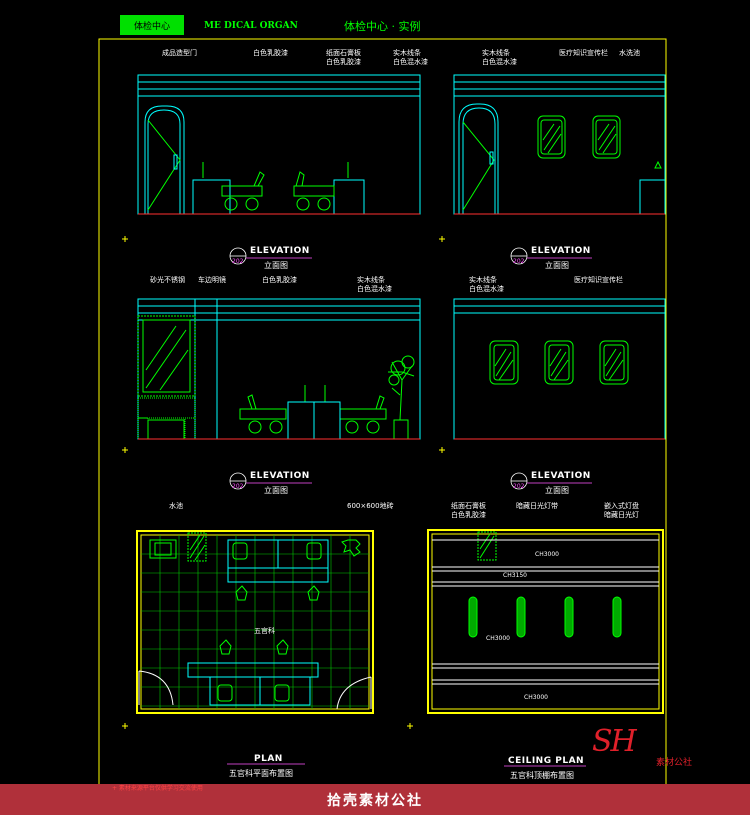  I want to click on note: 水池, so click(176, 506).